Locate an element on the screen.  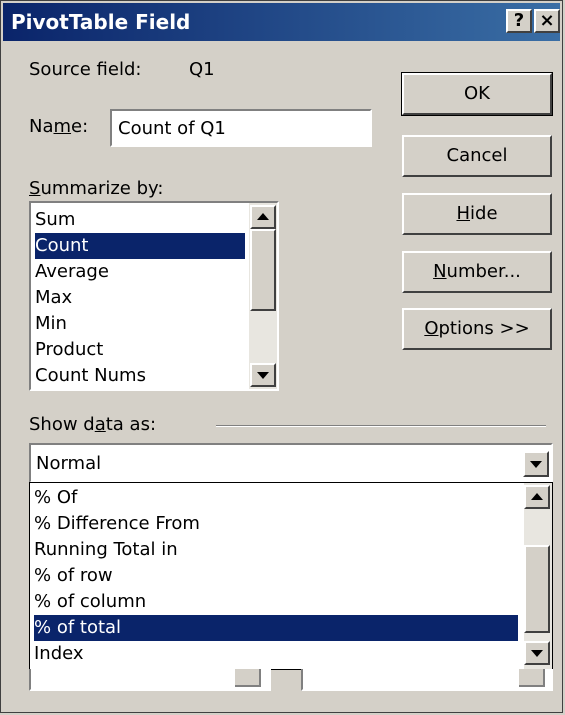
close-icon: × is located at coordinates (547, 20).